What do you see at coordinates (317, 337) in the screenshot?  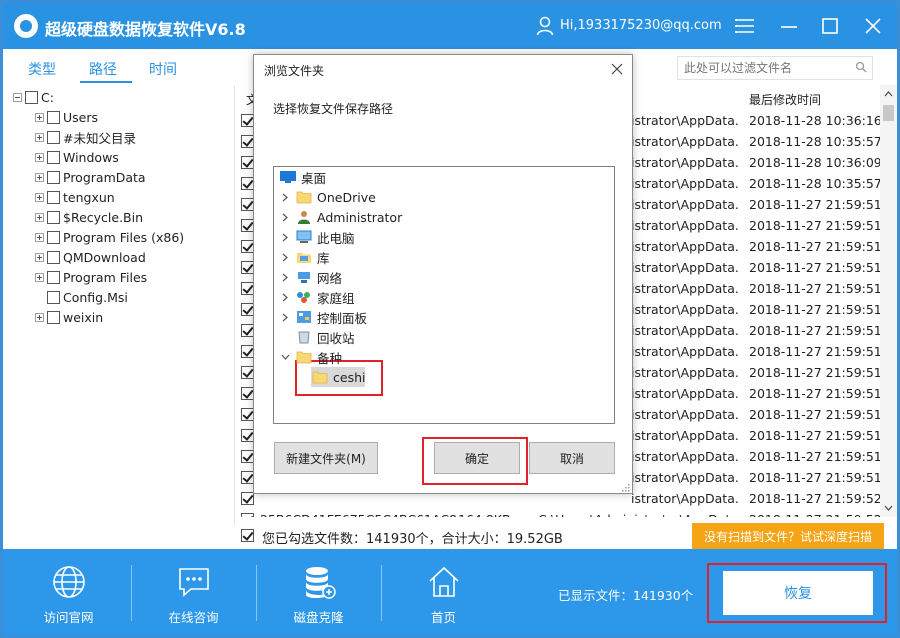 I see `folder-item: 回收站` at bounding box center [317, 337].